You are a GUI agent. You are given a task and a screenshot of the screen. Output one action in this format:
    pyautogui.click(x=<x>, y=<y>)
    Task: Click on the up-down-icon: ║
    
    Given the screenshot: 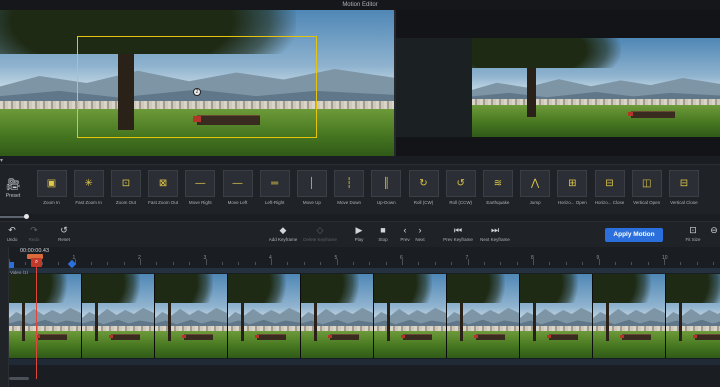 What is the action you would take?
    pyautogui.click(x=386, y=183)
    